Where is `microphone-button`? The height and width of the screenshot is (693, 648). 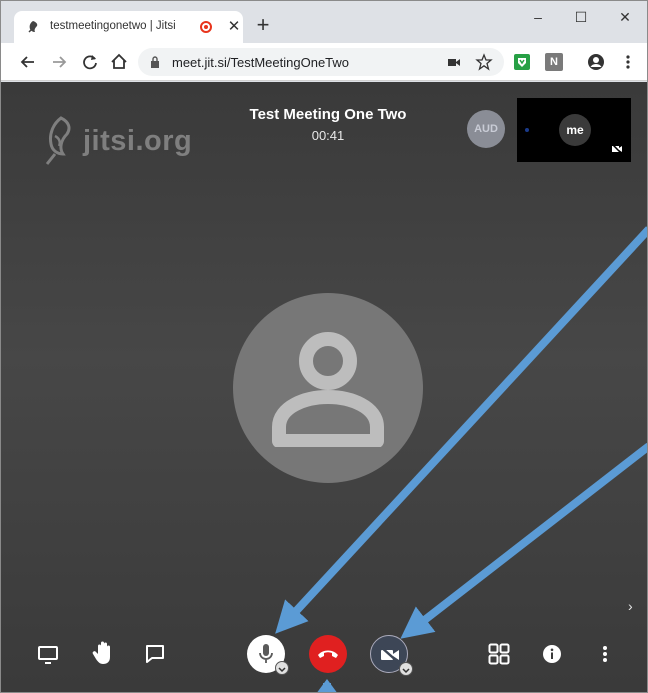
microphone-button is located at coordinates (268, 655).